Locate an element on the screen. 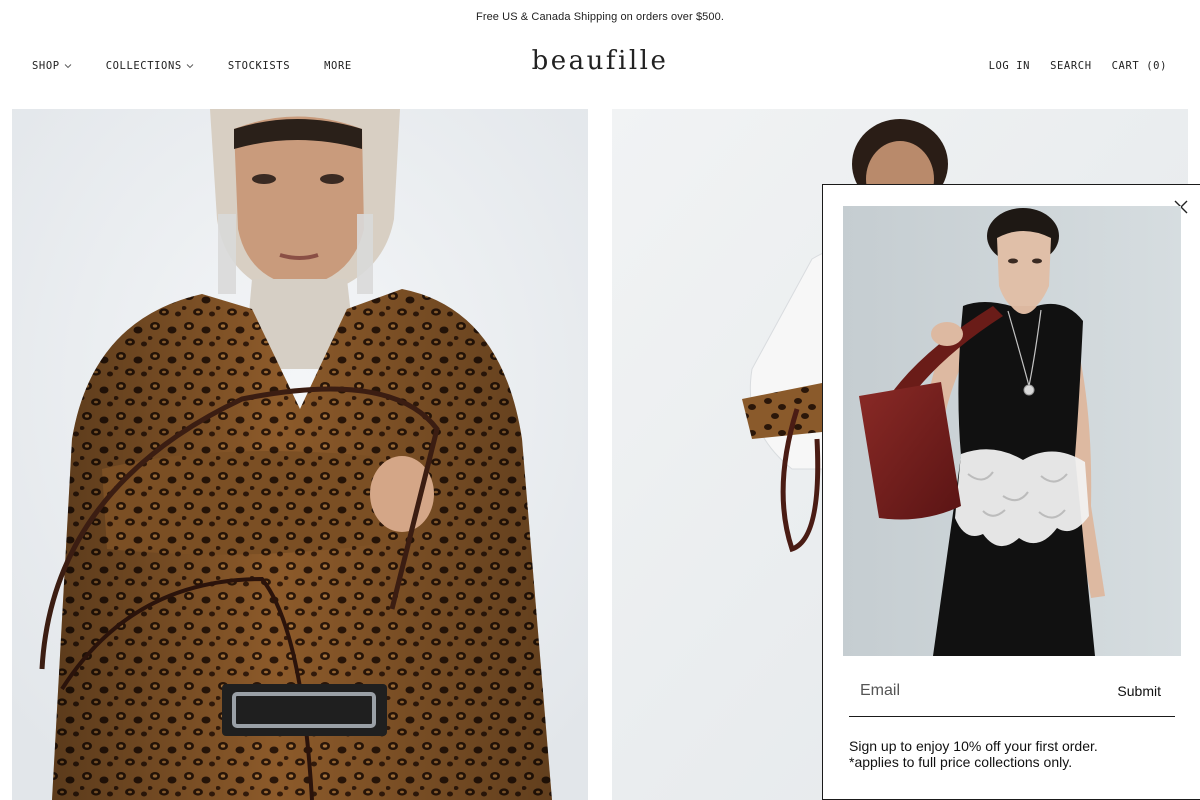  login-link: LOG IN is located at coordinates (1010, 66).